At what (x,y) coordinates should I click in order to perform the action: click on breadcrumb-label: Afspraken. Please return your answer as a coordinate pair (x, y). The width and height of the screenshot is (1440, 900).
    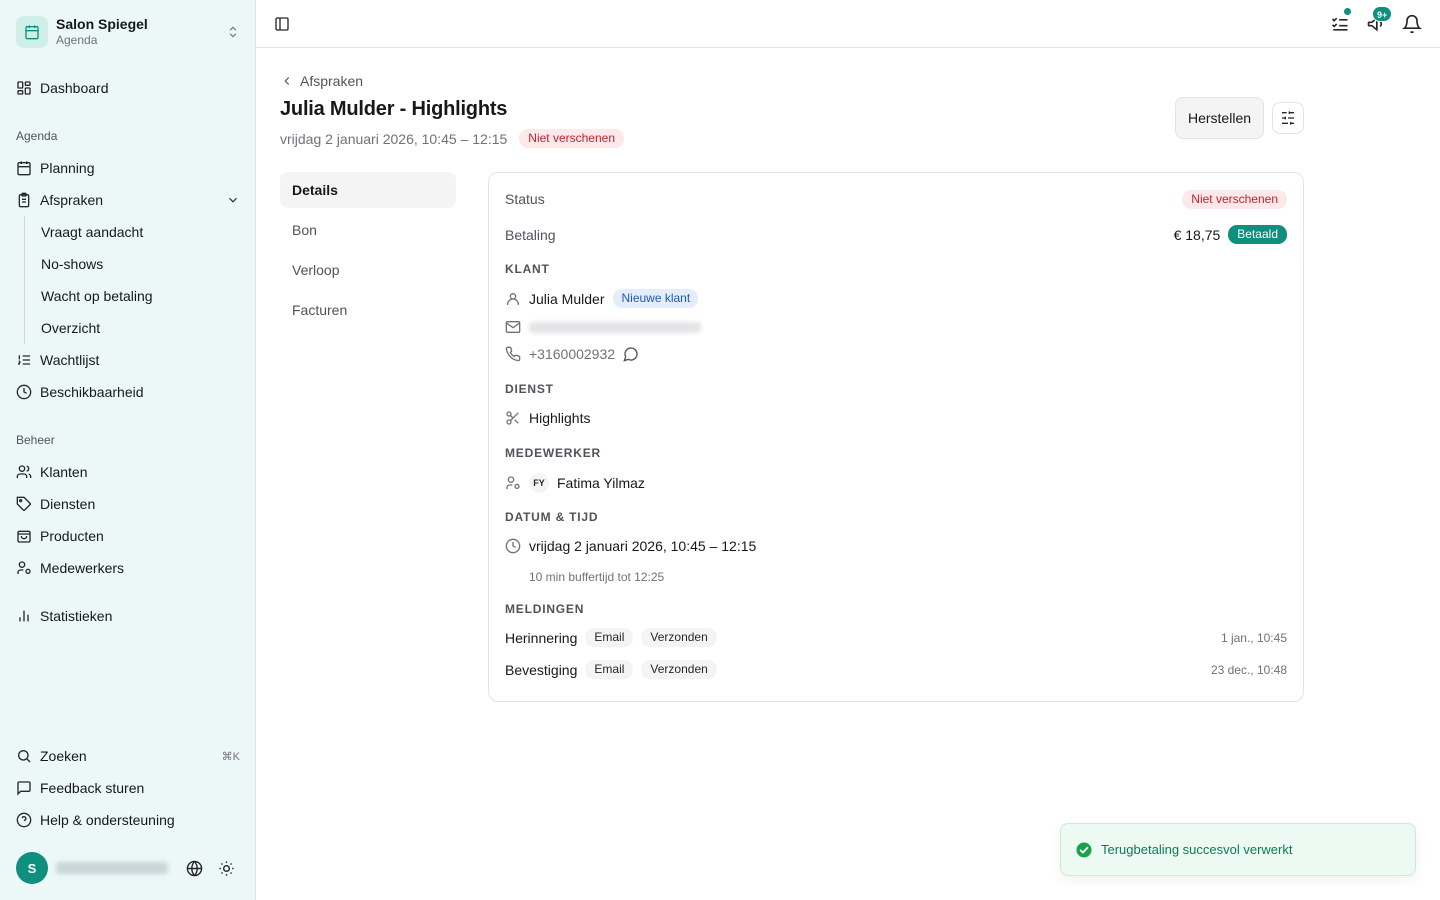
    Looking at the image, I should click on (332, 81).